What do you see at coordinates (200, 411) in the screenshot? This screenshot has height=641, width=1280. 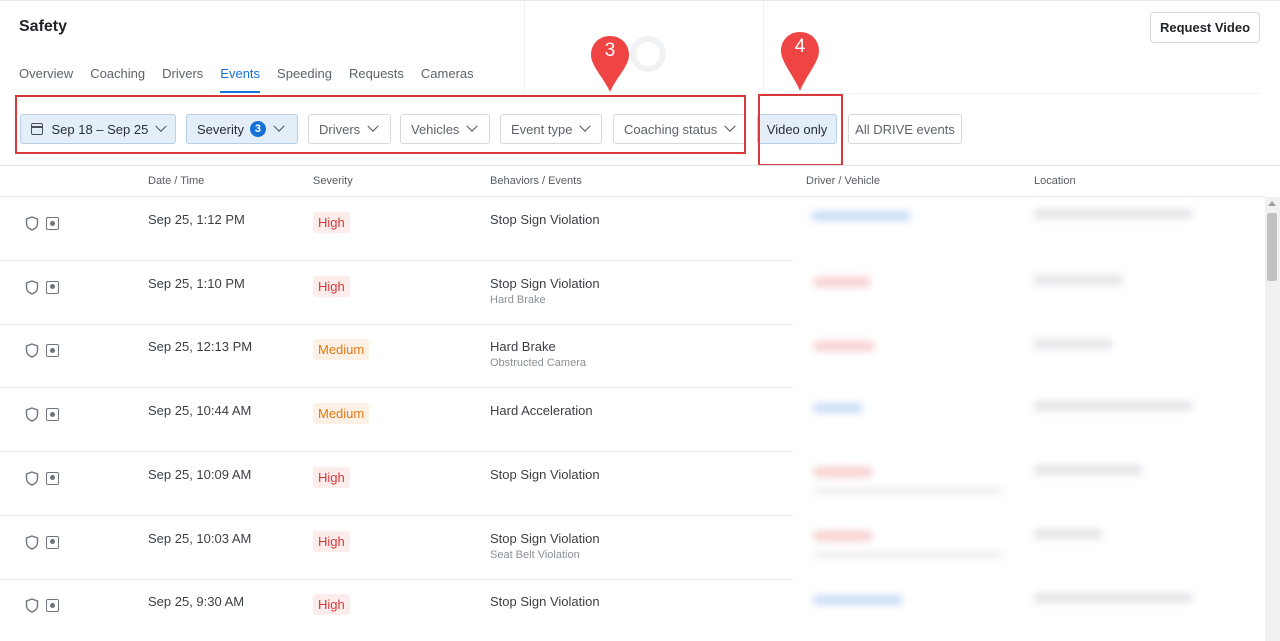 I see `event-datetime: Sep 25, 10:44 AM` at bounding box center [200, 411].